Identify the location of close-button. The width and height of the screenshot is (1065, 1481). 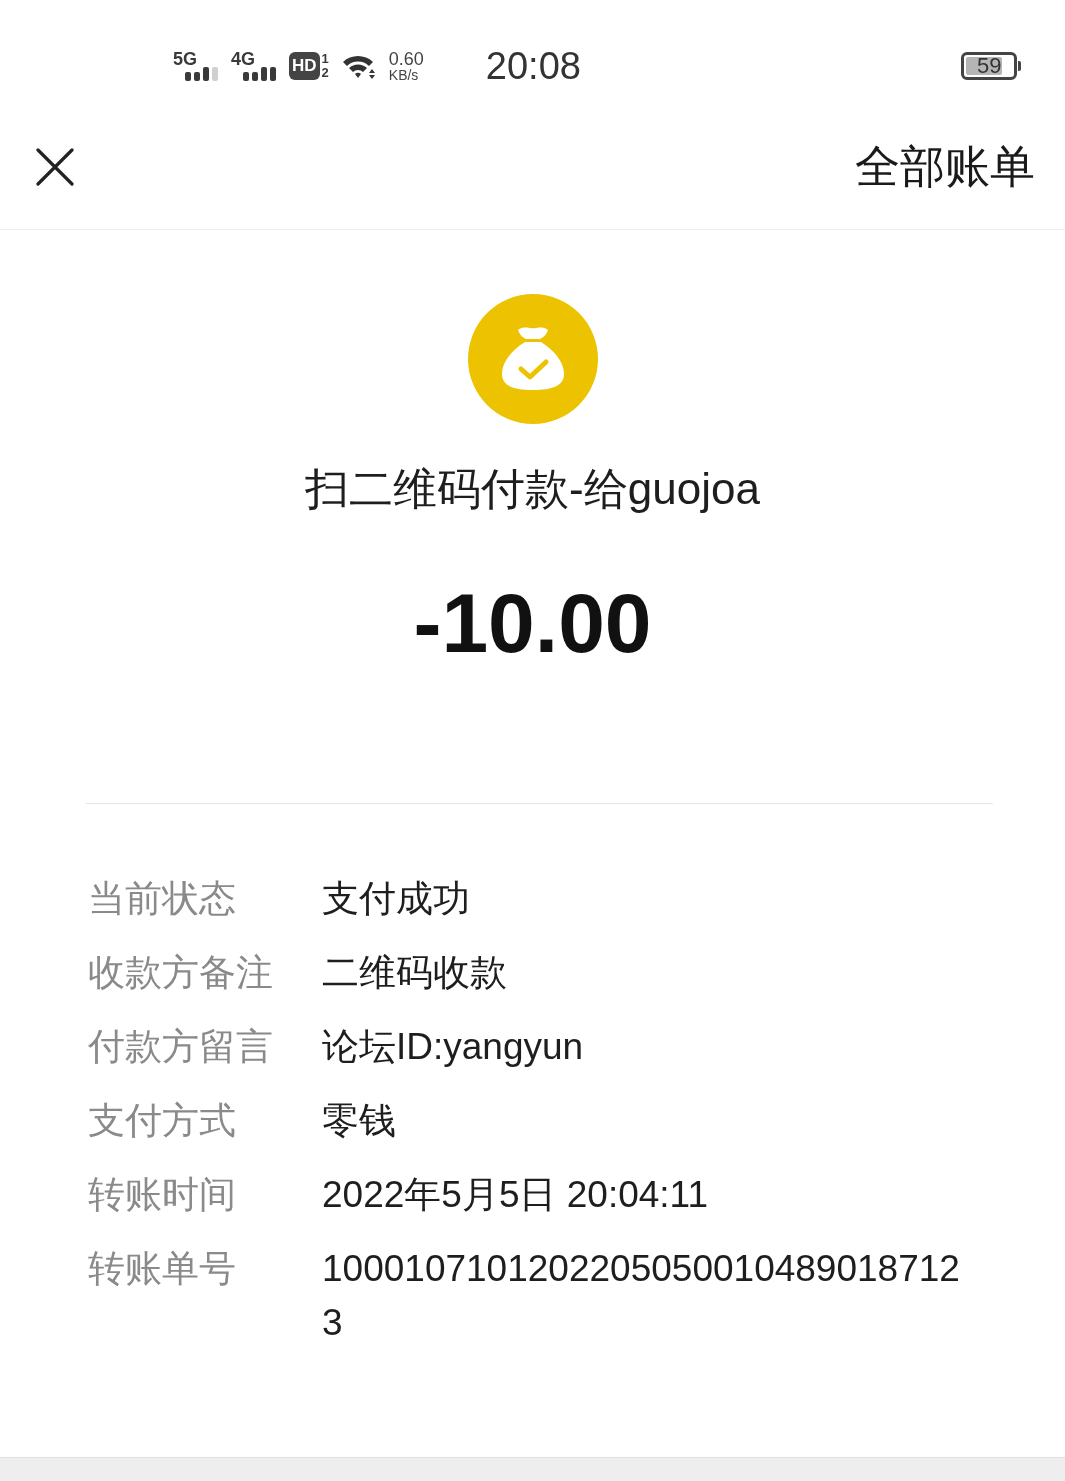
(55, 166).